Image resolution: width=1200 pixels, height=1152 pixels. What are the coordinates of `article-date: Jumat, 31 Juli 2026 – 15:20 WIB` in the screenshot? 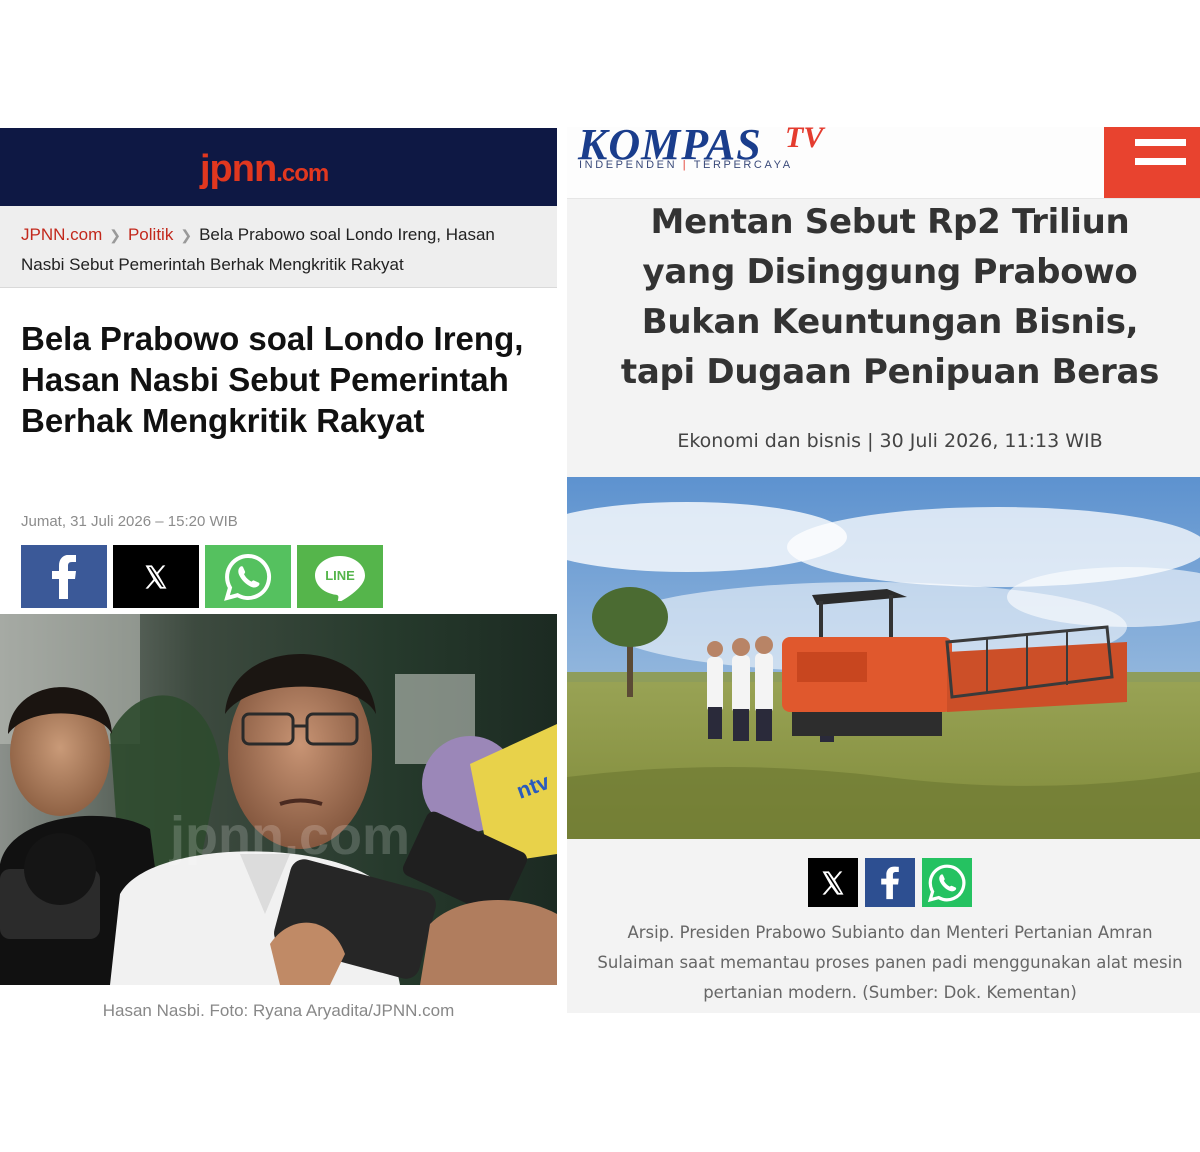 It's located at (129, 521).